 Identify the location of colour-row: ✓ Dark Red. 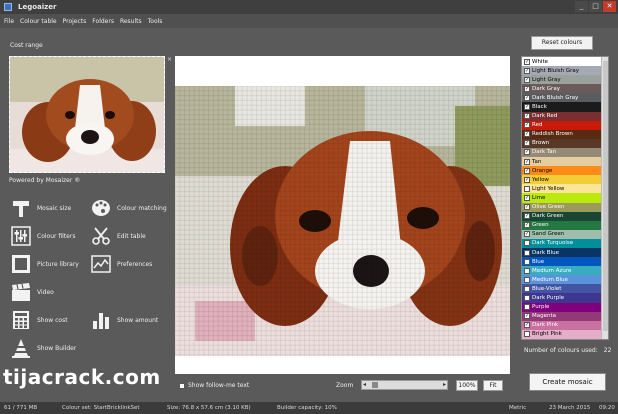
(562, 116).